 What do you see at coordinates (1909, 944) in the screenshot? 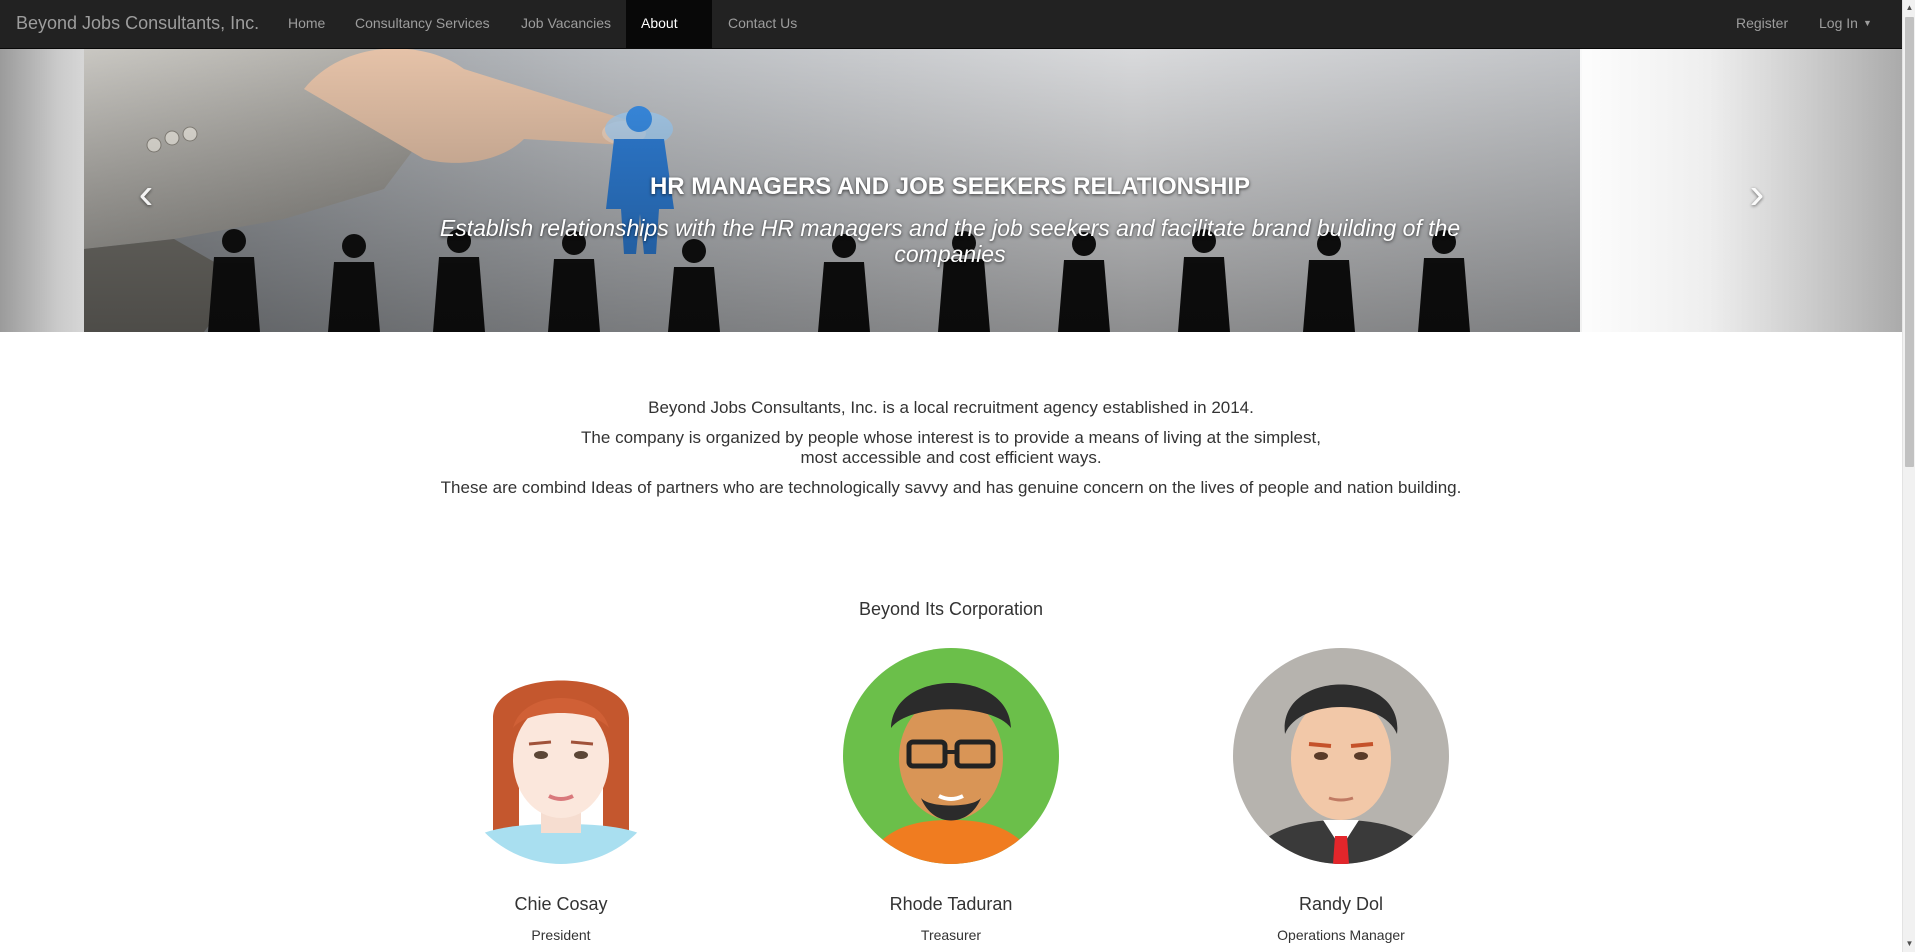
I see `scroll-down-arrow-icon: ▼` at bounding box center [1909, 944].